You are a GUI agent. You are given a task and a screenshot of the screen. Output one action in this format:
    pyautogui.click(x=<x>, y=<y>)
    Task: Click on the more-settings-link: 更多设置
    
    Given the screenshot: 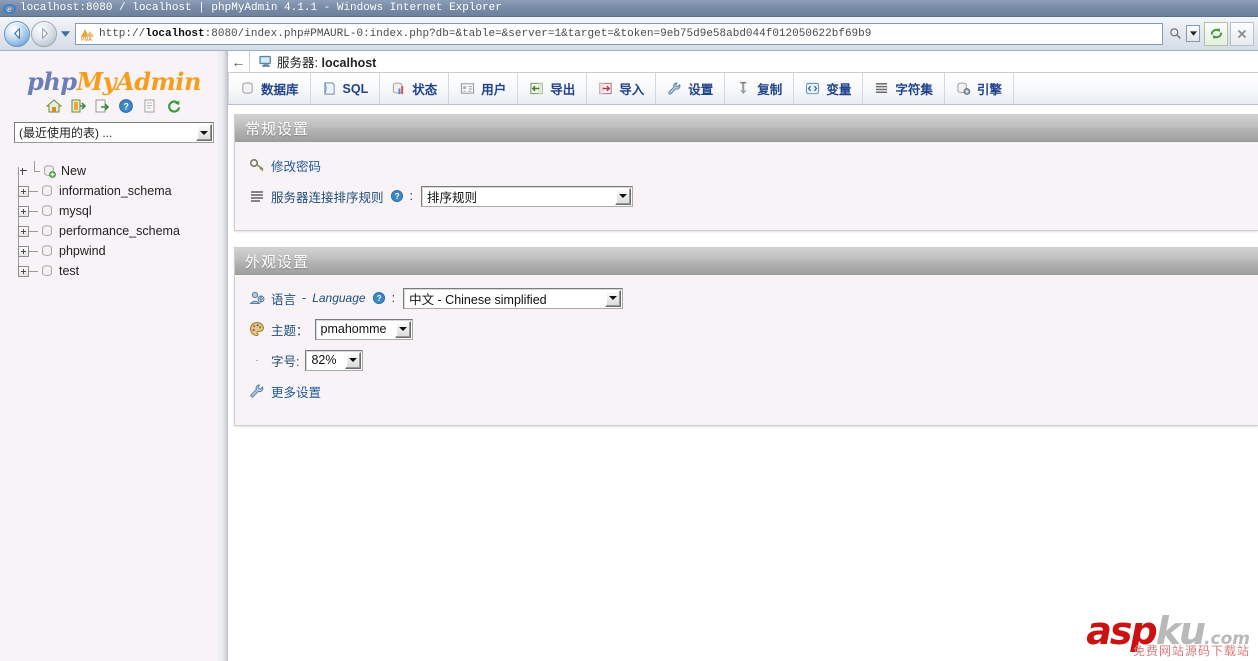 What is the action you would take?
    pyautogui.click(x=296, y=391)
    